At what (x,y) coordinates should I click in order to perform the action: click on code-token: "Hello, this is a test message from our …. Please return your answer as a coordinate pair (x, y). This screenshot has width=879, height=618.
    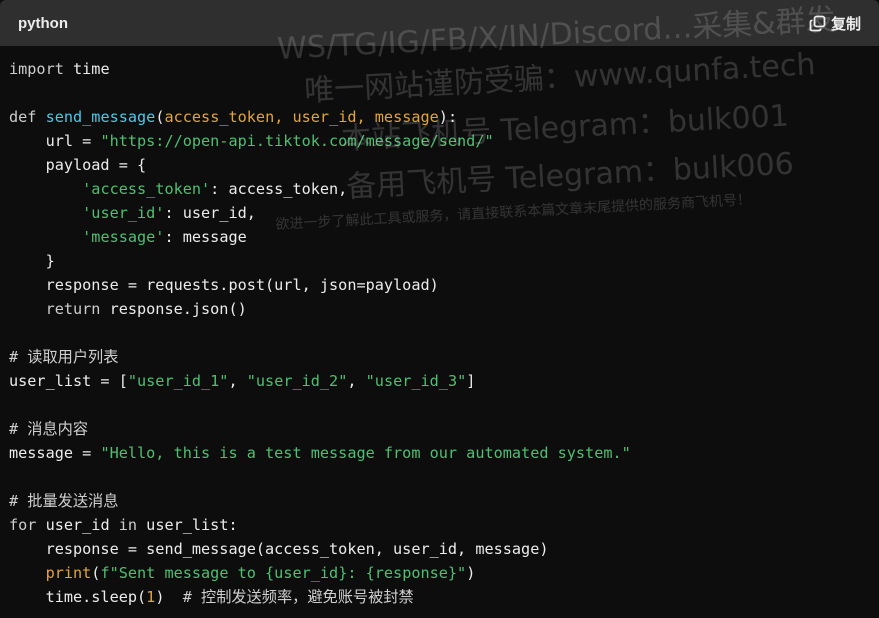
    Looking at the image, I should click on (365, 453).